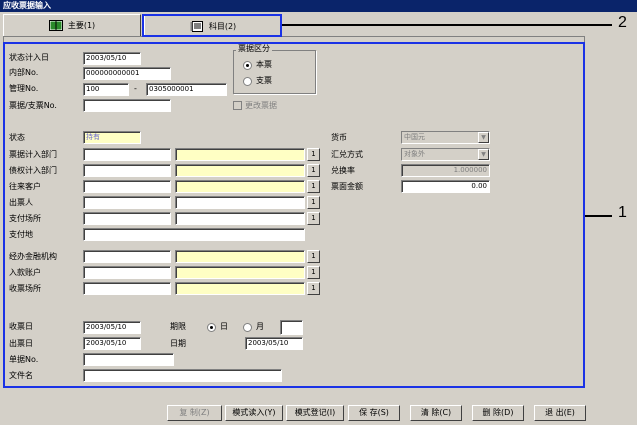 This screenshot has height=425, width=637. I want to click on internal-no-label: 内部No., so click(24, 72).